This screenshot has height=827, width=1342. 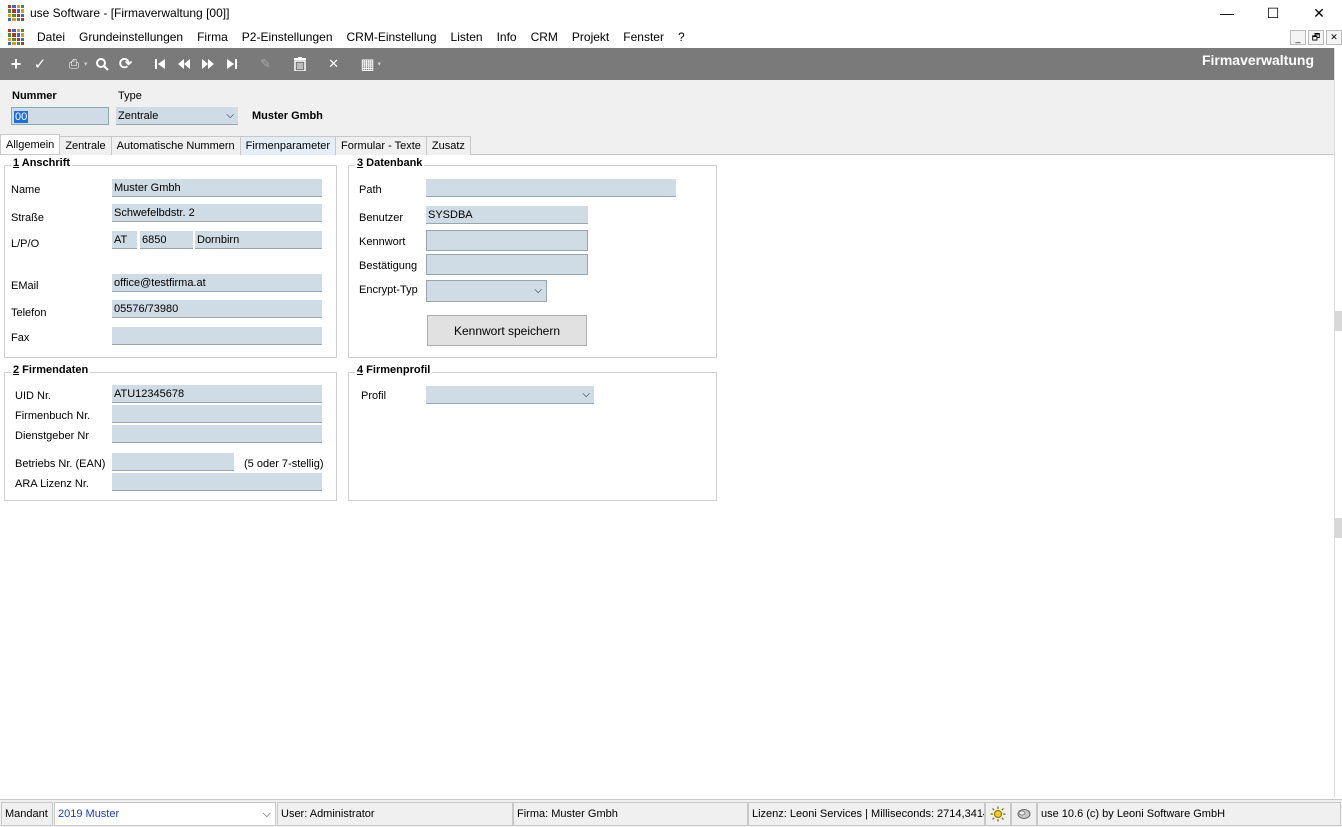 What do you see at coordinates (368, 64) in the screenshot?
I see `grid-layout-icon: ▦` at bounding box center [368, 64].